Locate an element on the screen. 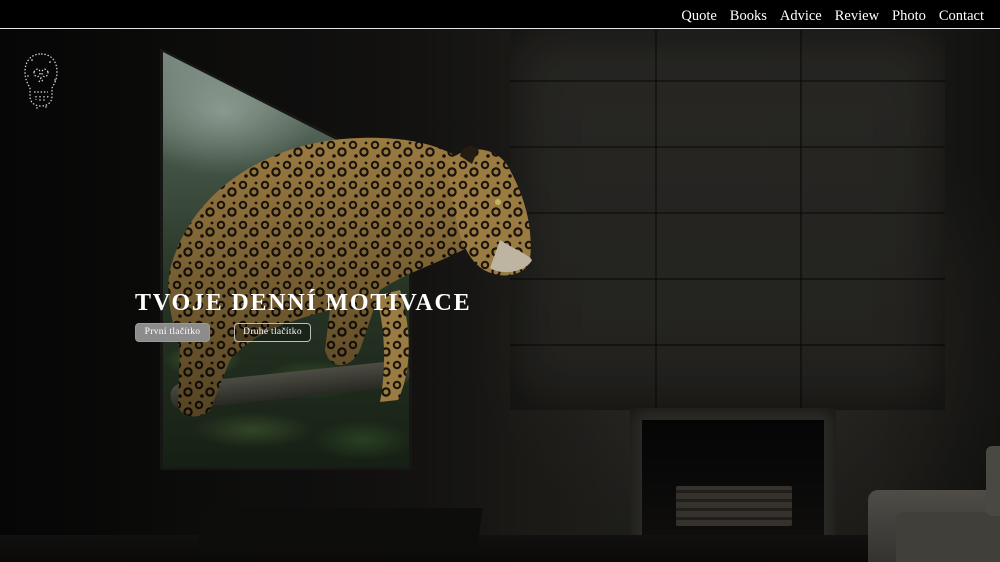  secondary-button: Druhé tlačítko is located at coordinates (272, 332).